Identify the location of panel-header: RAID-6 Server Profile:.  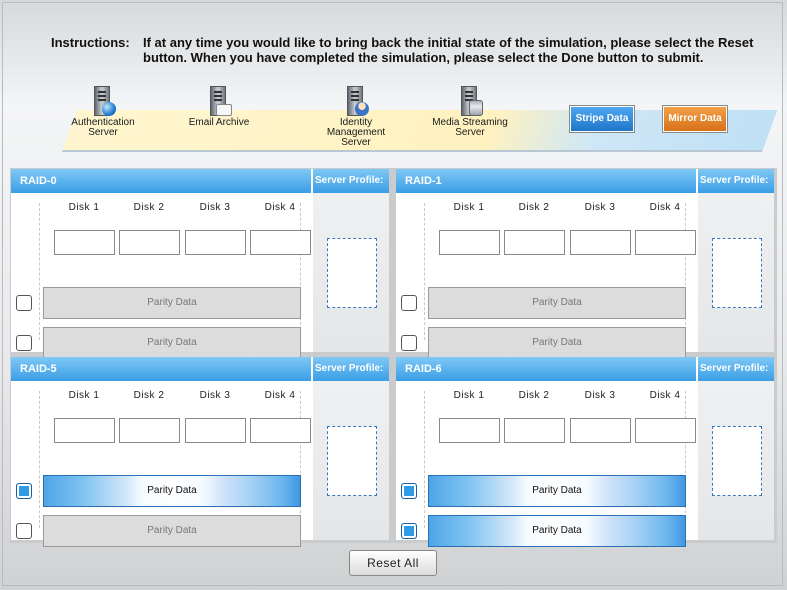
(585, 369).